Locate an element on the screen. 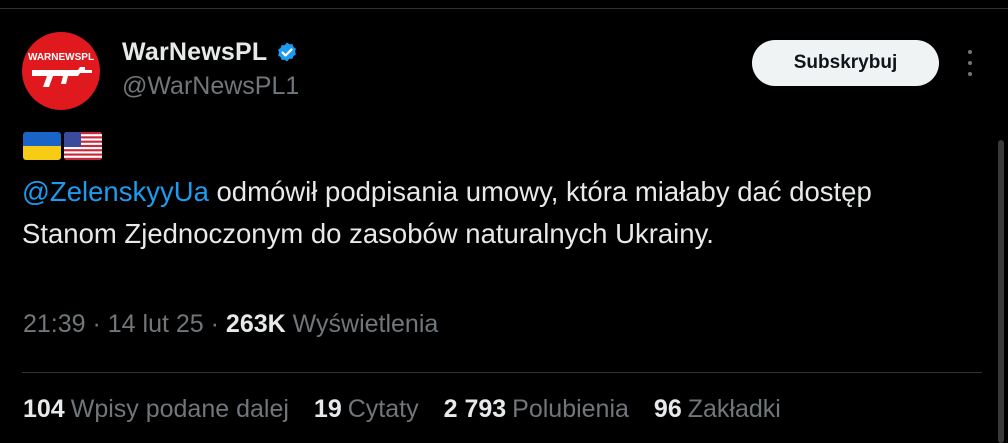  likes-stat: 2 793 Polubienia is located at coordinates (536, 409).